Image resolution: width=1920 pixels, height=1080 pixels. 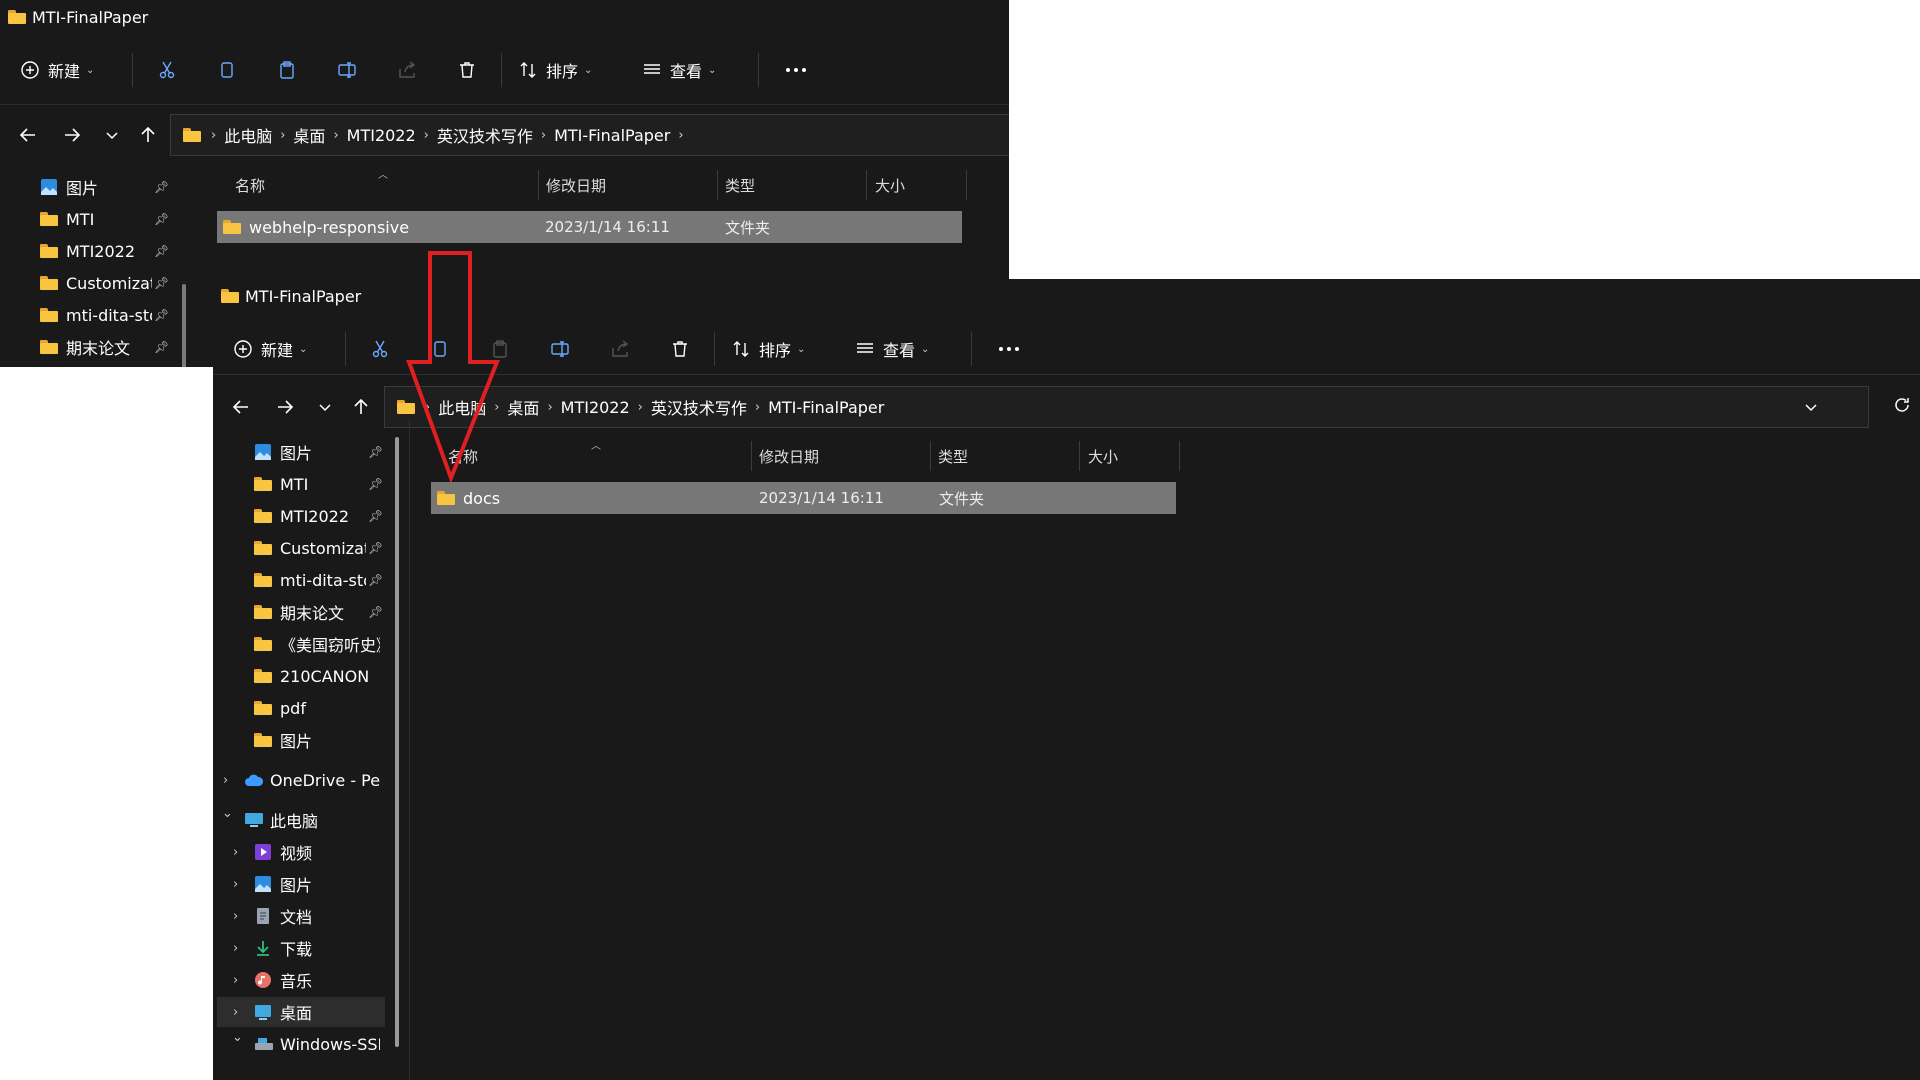 What do you see at coordinates (283, 740) in the screenshot?
I see `sidebar-item-pictures-folder: 图片` at bounding box center [283, 740].